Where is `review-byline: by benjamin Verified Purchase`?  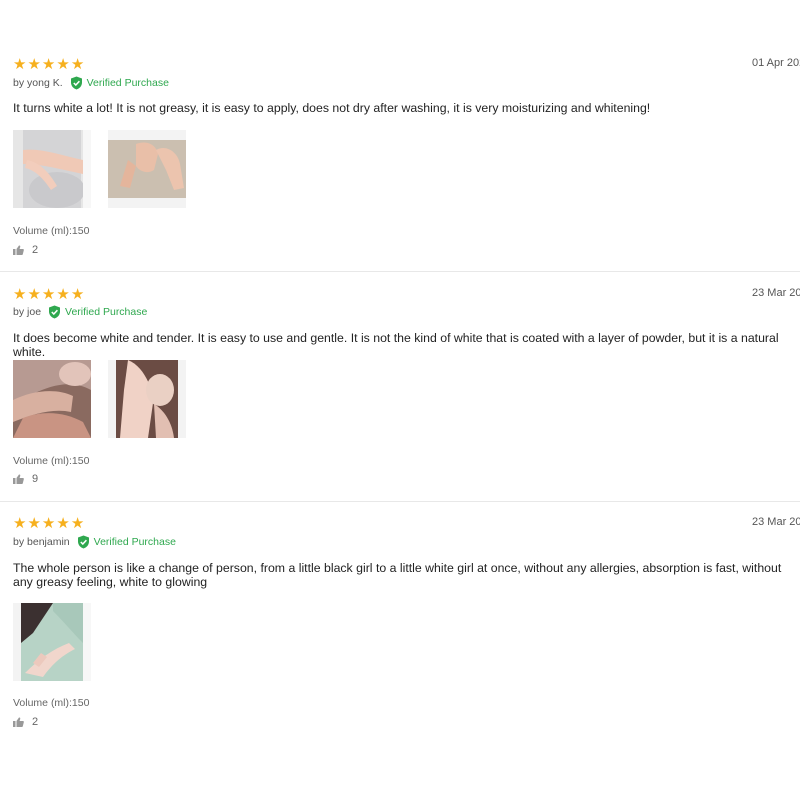
review-byline: by benjamin Verified Purchase is located at coordinates (94, 542).